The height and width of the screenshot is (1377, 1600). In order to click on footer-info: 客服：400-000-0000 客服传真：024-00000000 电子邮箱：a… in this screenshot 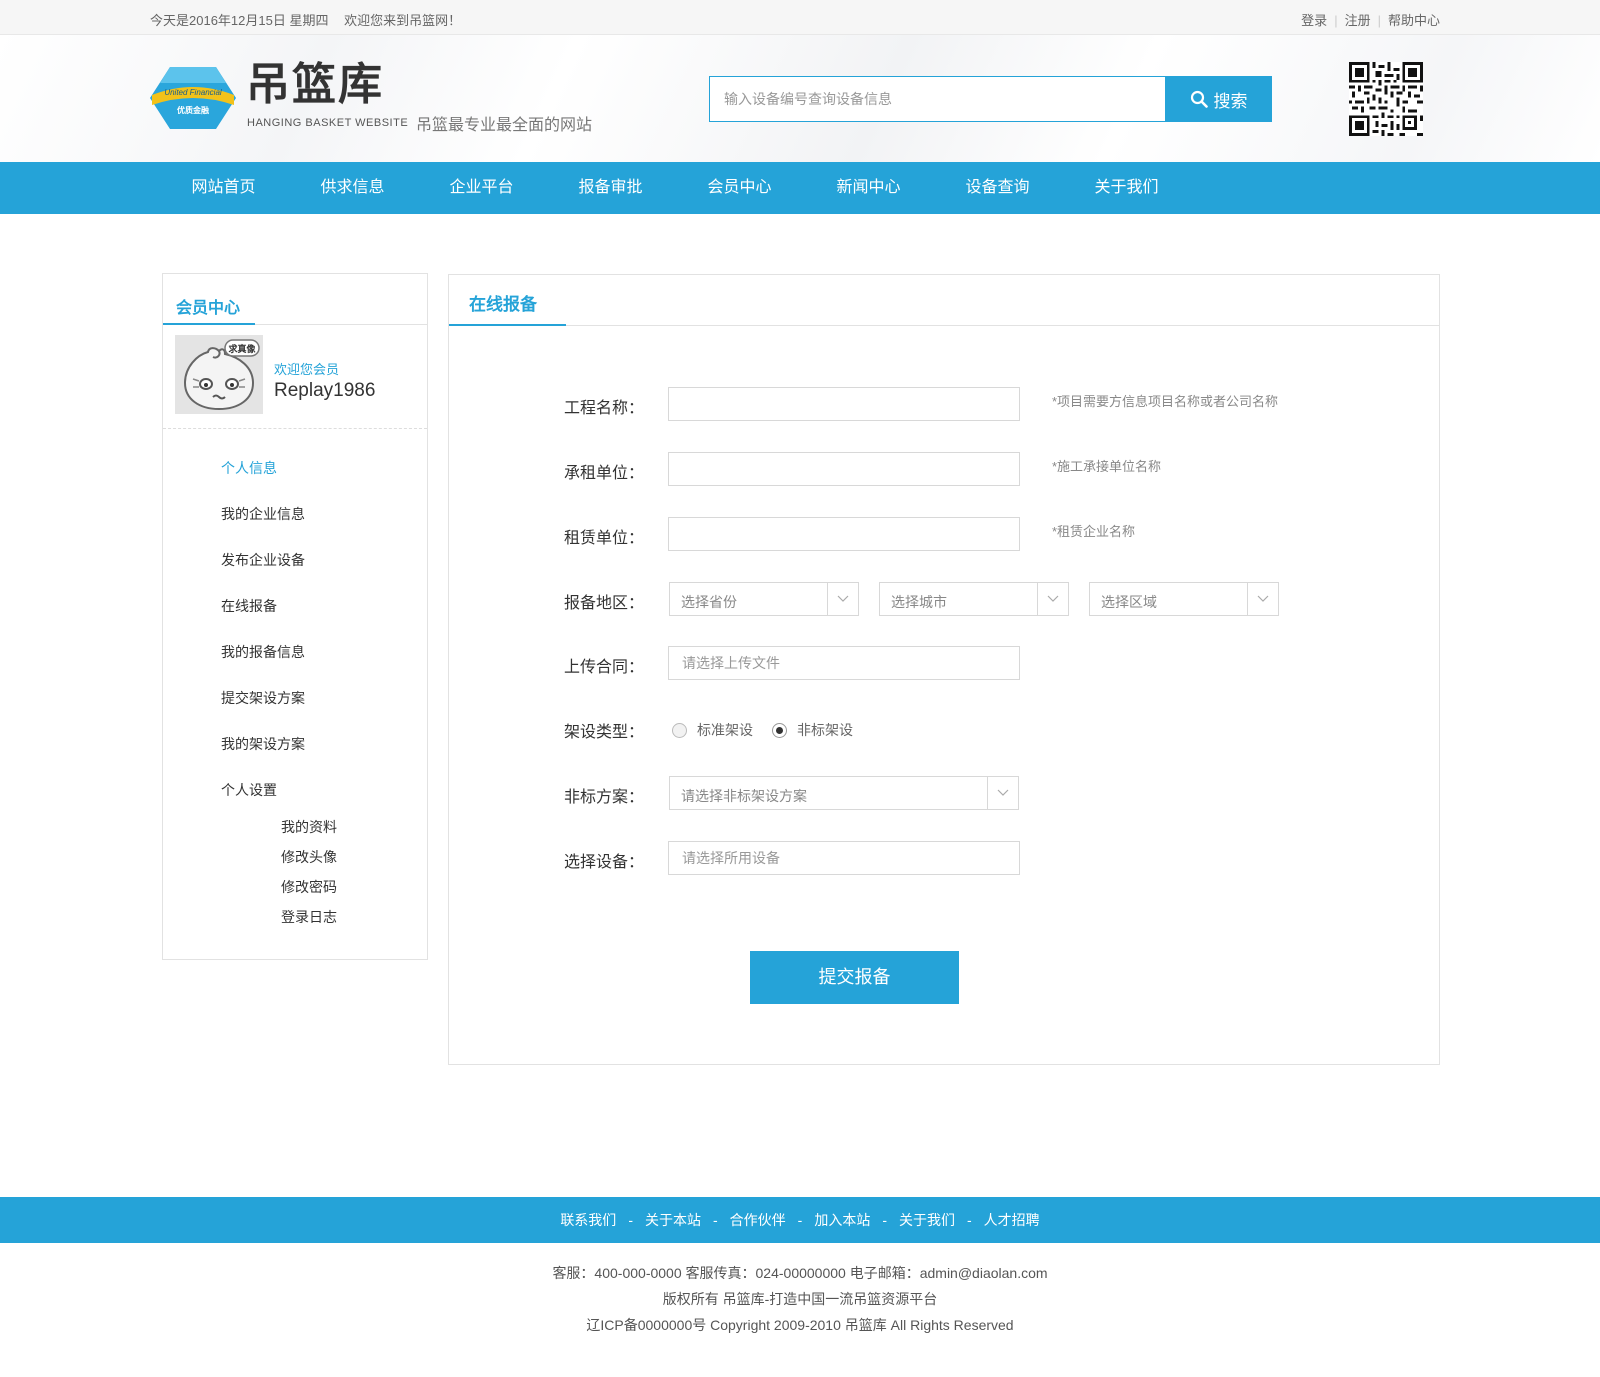, I will do `click(800, 1299)`.